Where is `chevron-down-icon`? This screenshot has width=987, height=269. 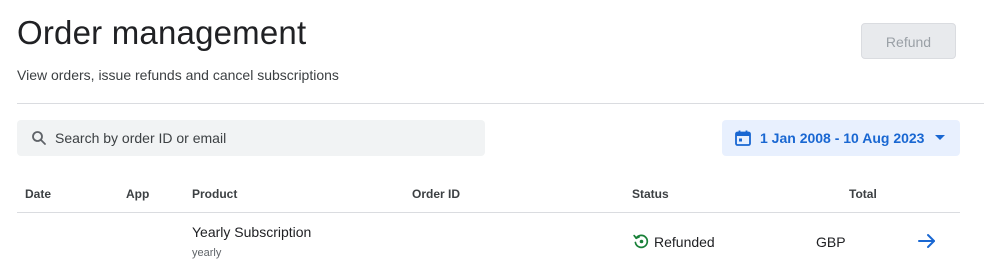
chevron-down-icon is located at coordinates (940, 137).